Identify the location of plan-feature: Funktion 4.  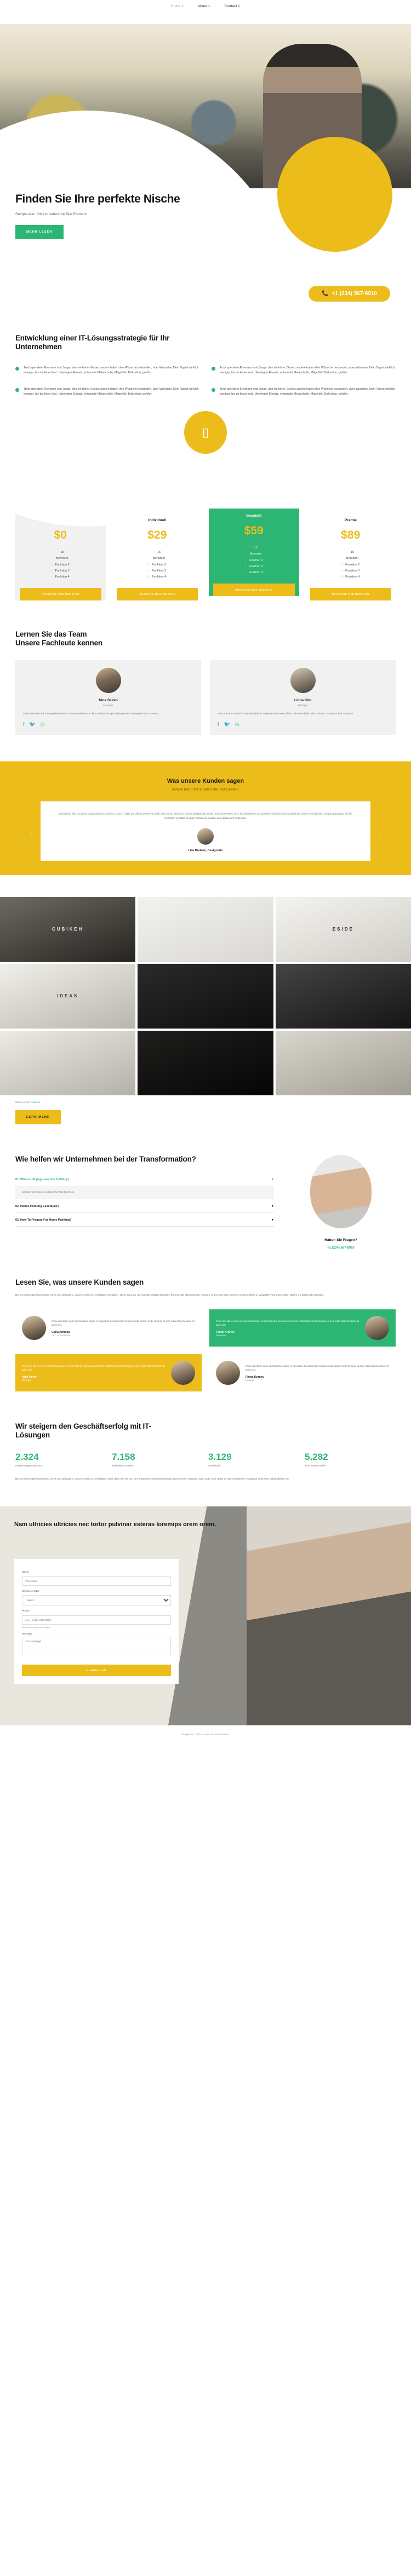
(157, 577).